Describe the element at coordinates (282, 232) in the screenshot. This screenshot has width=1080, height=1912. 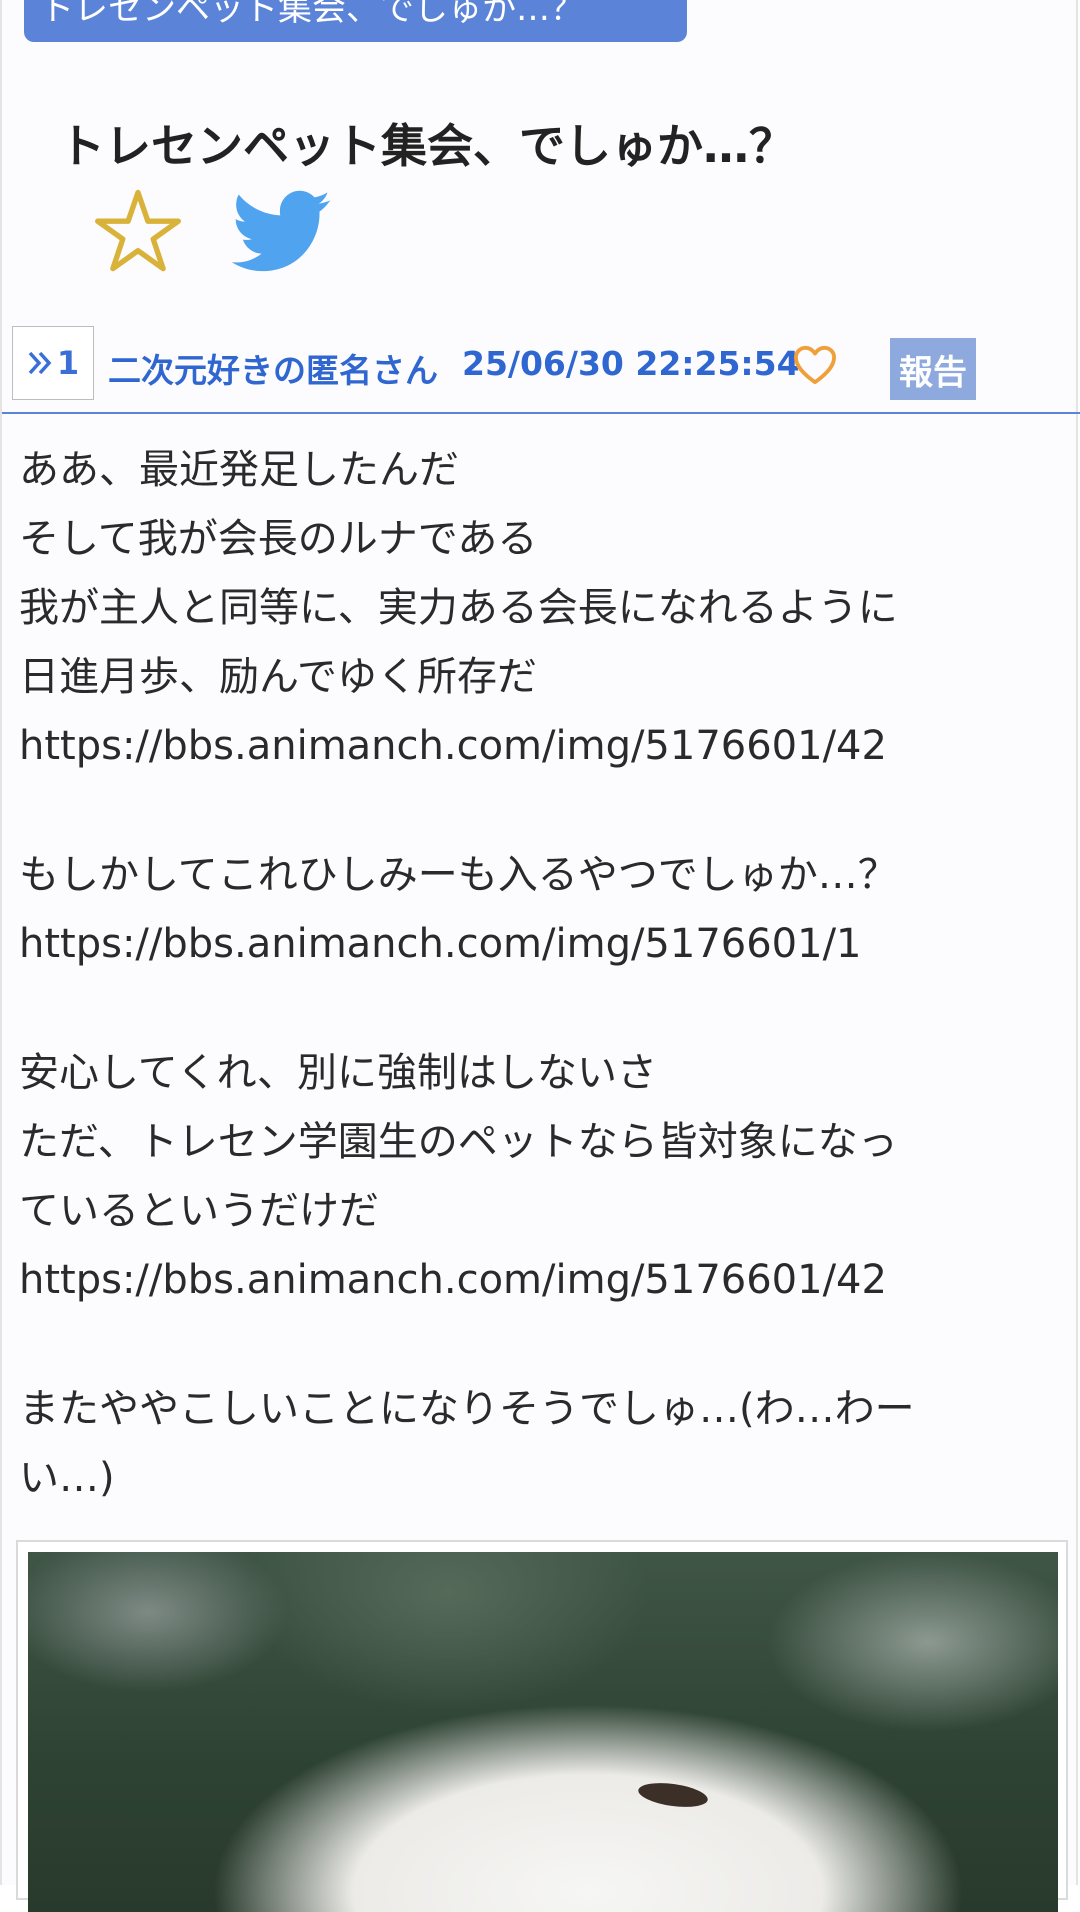
I see `twitter-bird-icon` at that location.